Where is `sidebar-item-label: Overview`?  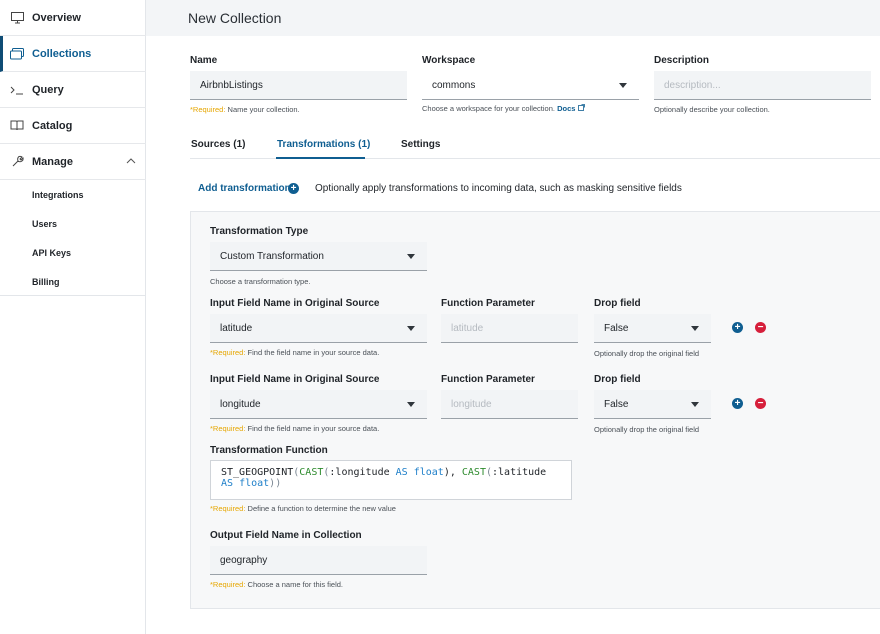
sidebar-item-label: Overview is located at coordinates (56, 17).